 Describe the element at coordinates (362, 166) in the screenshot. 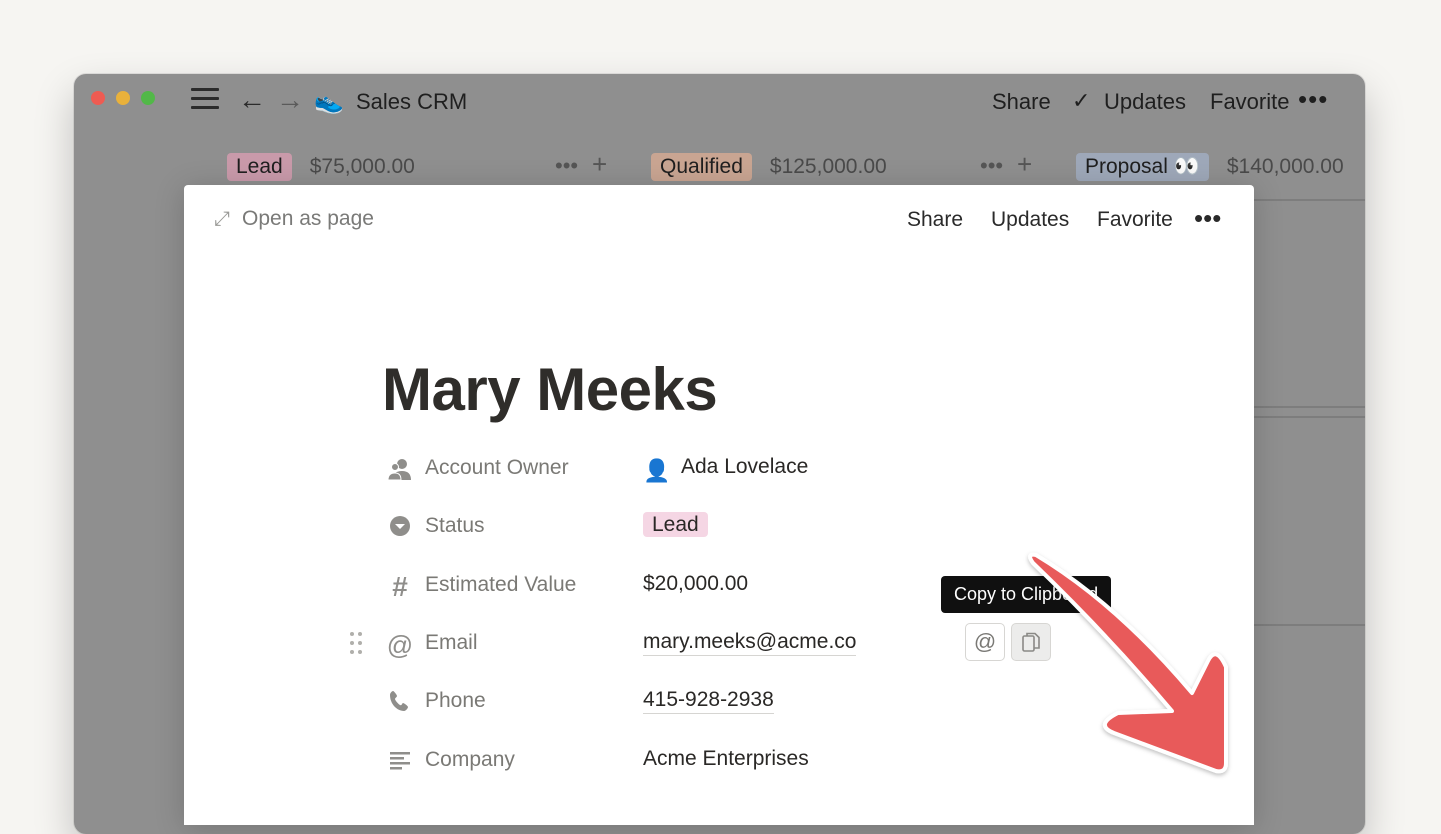

I see `column-amount: $75,000.00` at that location.